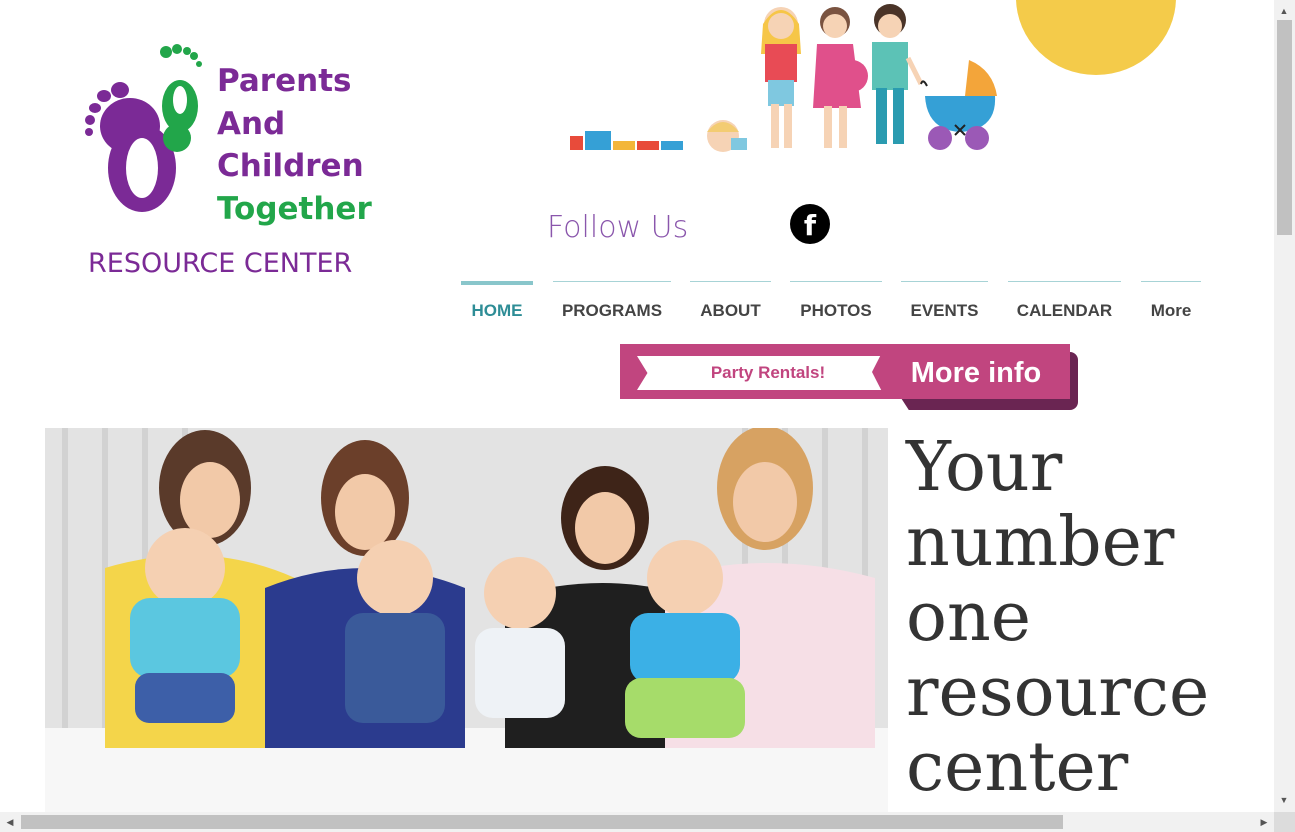 This screenshot has height=832, width=1295. What do you see at coordinates (294, 209) in the screenshot?
I see `logo-word-together: Together` at bounding box center [294, 209].